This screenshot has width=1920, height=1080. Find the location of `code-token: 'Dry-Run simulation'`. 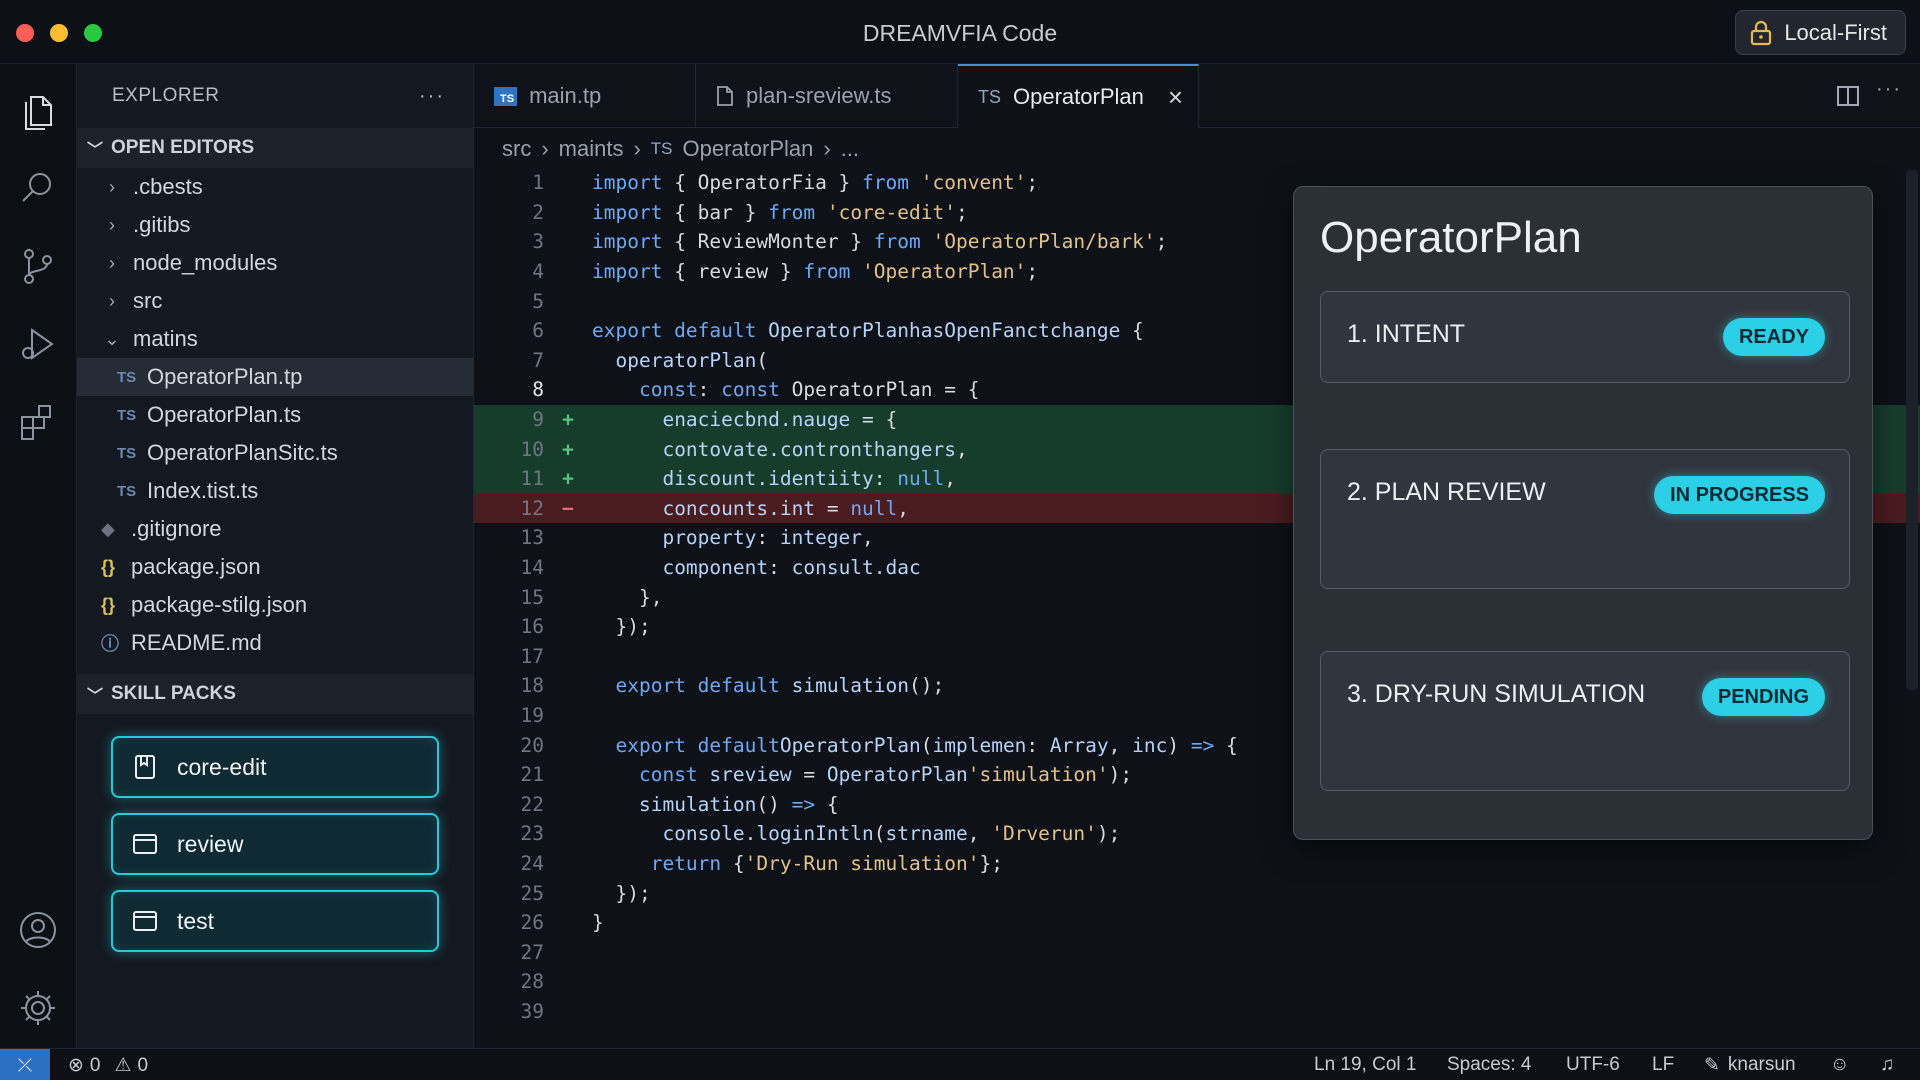

code-token: 'Dry-Run simulation' is located at coordinates (862, 864).